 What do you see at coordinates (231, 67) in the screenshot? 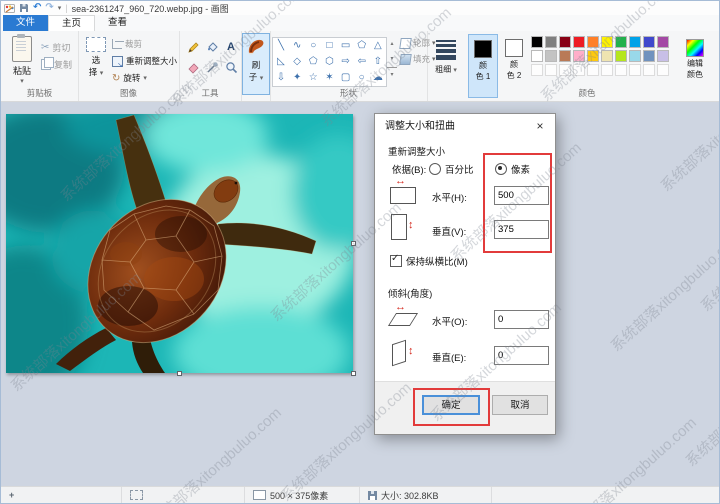
I see `magnifier-tool` at bounding box center [231, 67].